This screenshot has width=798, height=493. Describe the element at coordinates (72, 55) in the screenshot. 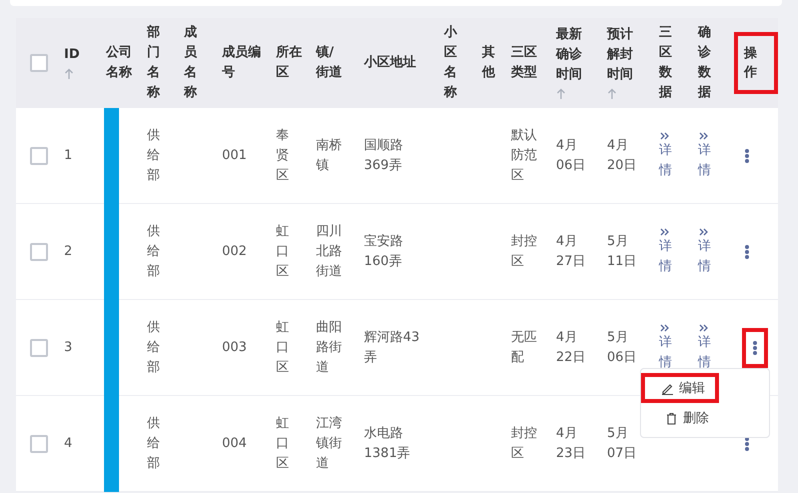

I see `column-header: ID` at that location.